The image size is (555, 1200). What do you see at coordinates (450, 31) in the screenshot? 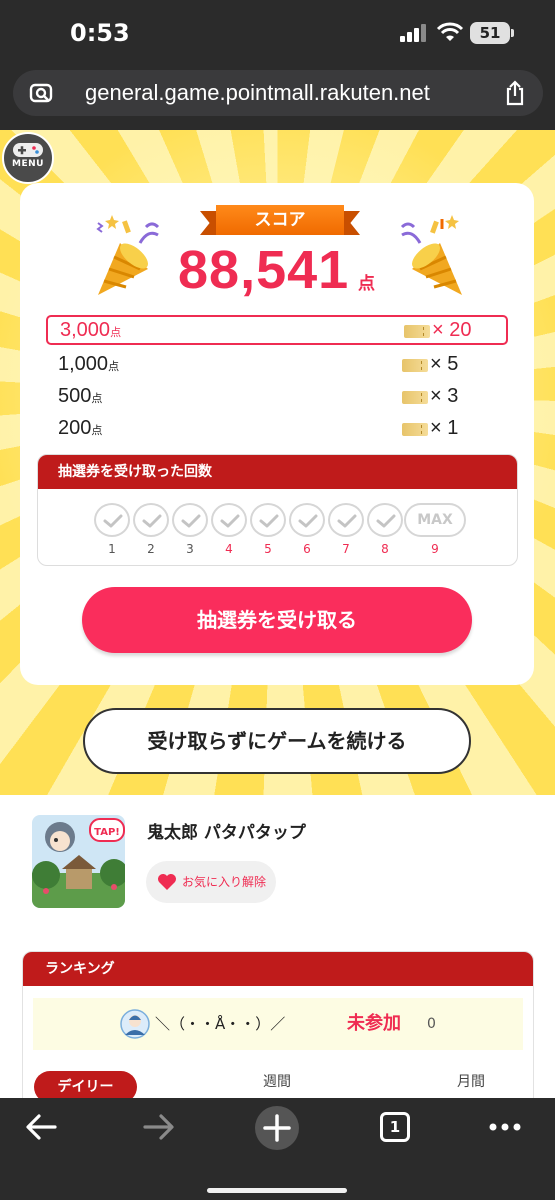
I see `wifi-icon` at bounding box center [450, 31].